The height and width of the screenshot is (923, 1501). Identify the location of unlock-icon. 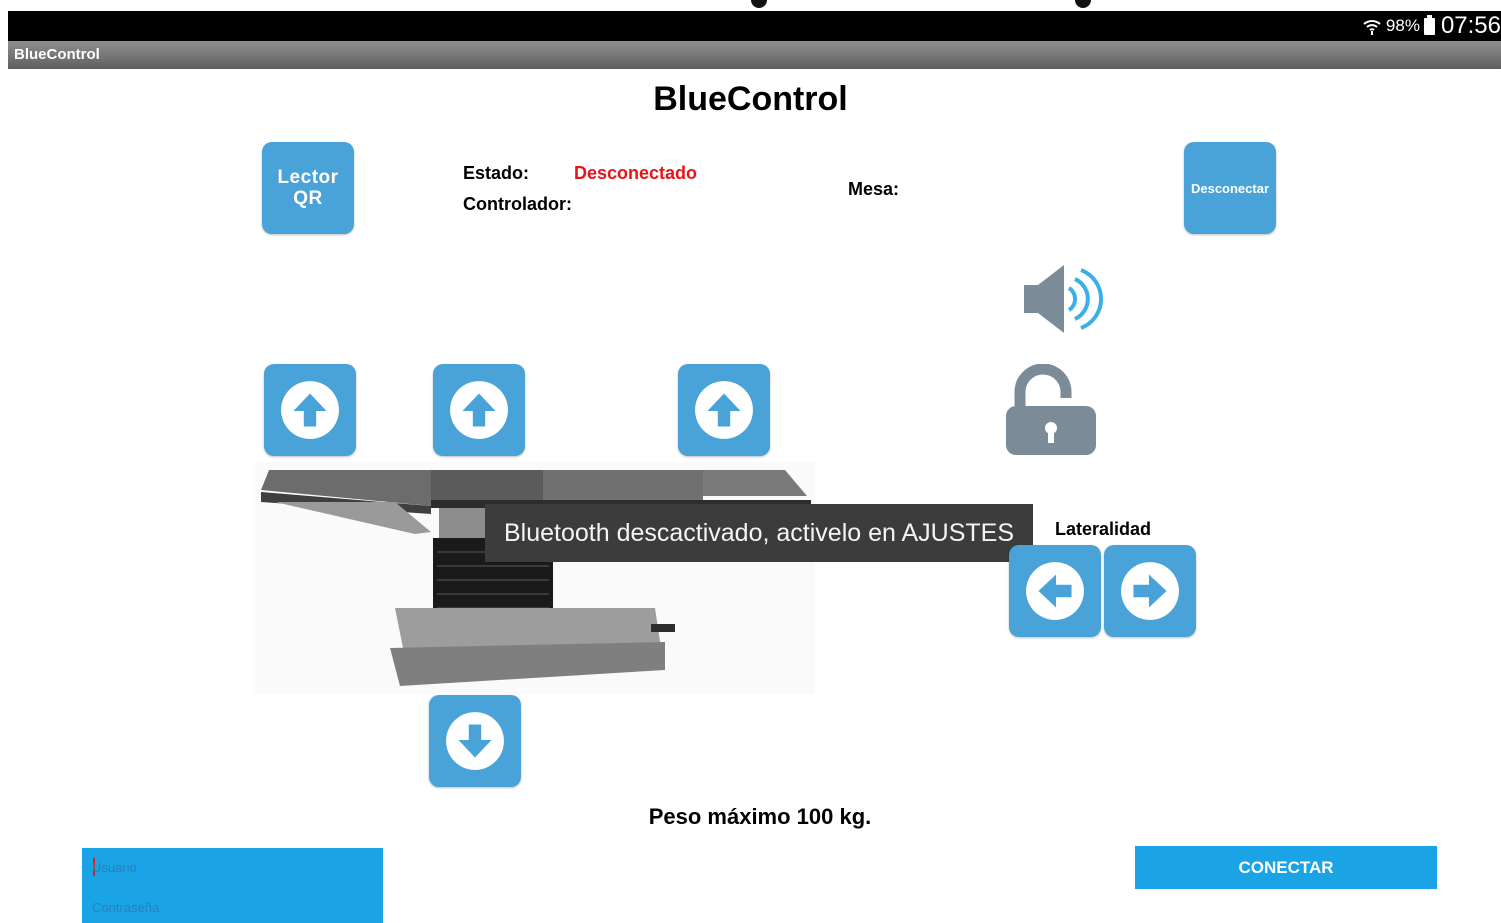
(1051, 410).